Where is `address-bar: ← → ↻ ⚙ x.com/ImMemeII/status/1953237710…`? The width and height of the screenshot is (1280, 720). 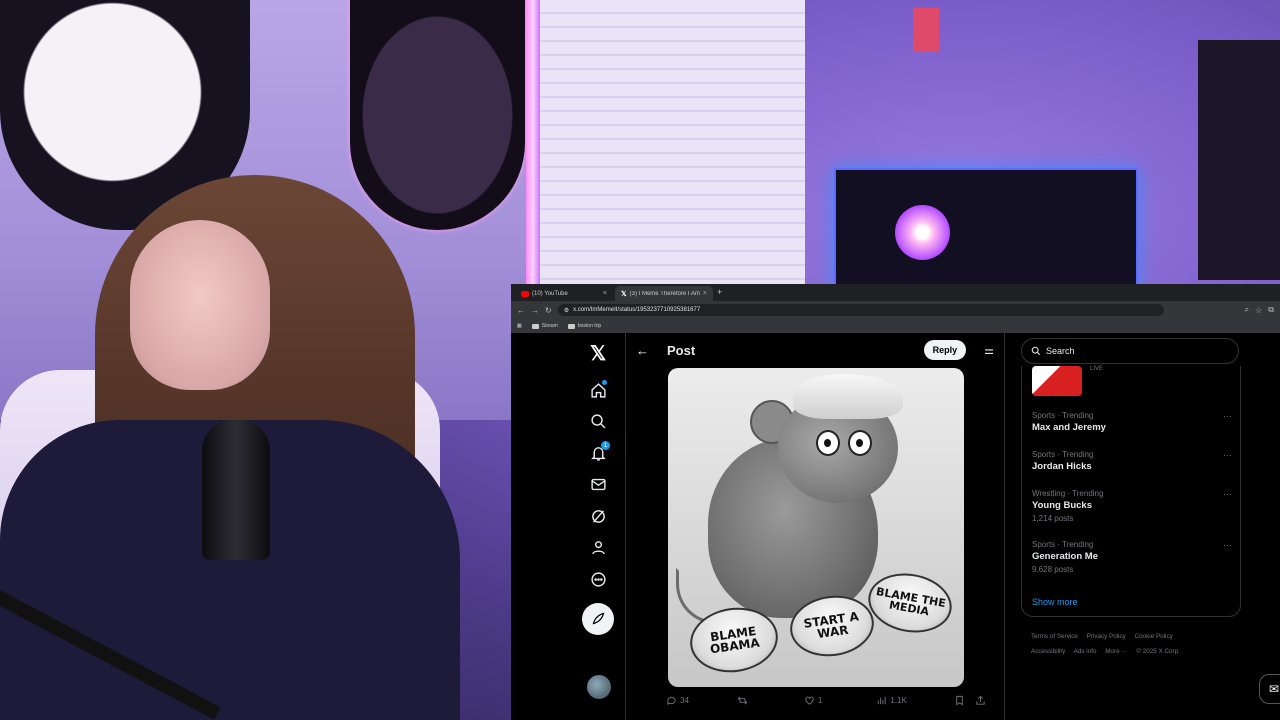
address-bar: ← → ↻ ⚙ x.com/ImMemeII/status/1953237710… is located at coordinates (895, 310).